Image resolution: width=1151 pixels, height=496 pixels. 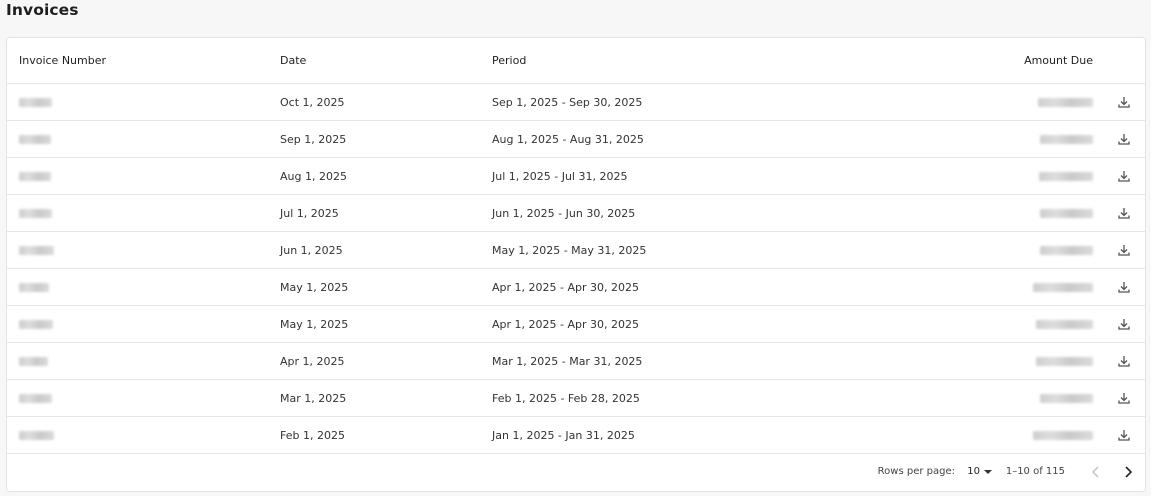 What do you see at coordinates (312, 435) in the screenshot?
I see `date-cell: Feb 1, 2025` at bounding box center [312, 435].